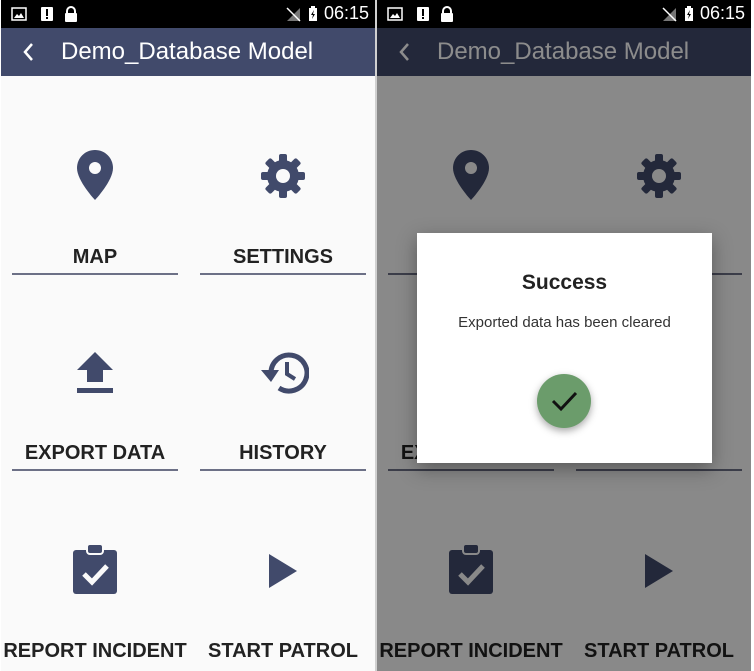 This screenshot has width=754, height=671. What do you see at coordinates (95, 651) in the screenshot?
I see `tile-label-report: REPORT INCIDENT` at bounding box center [95, 651].